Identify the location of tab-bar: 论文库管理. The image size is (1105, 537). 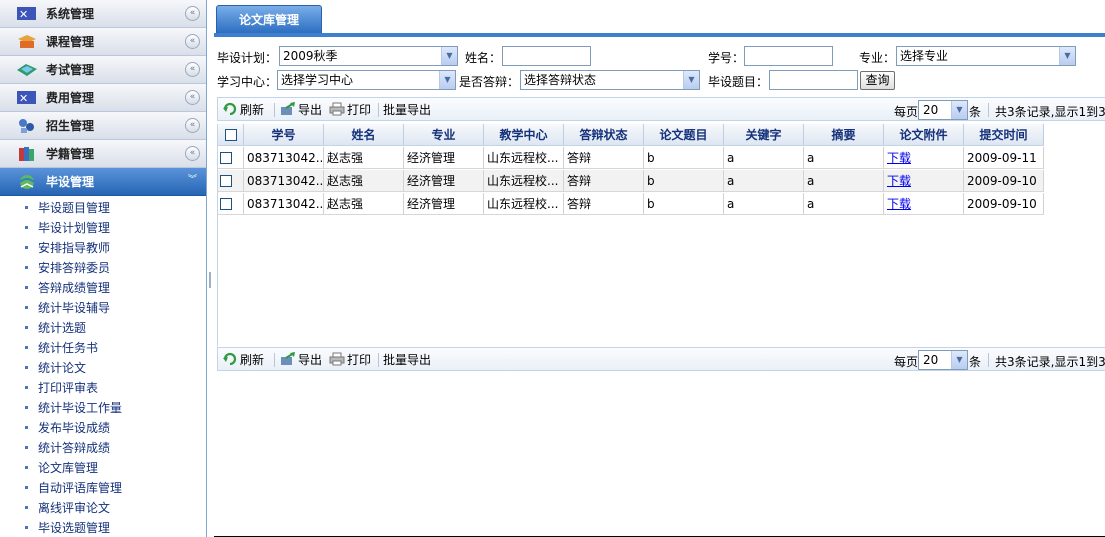
(659, 18).